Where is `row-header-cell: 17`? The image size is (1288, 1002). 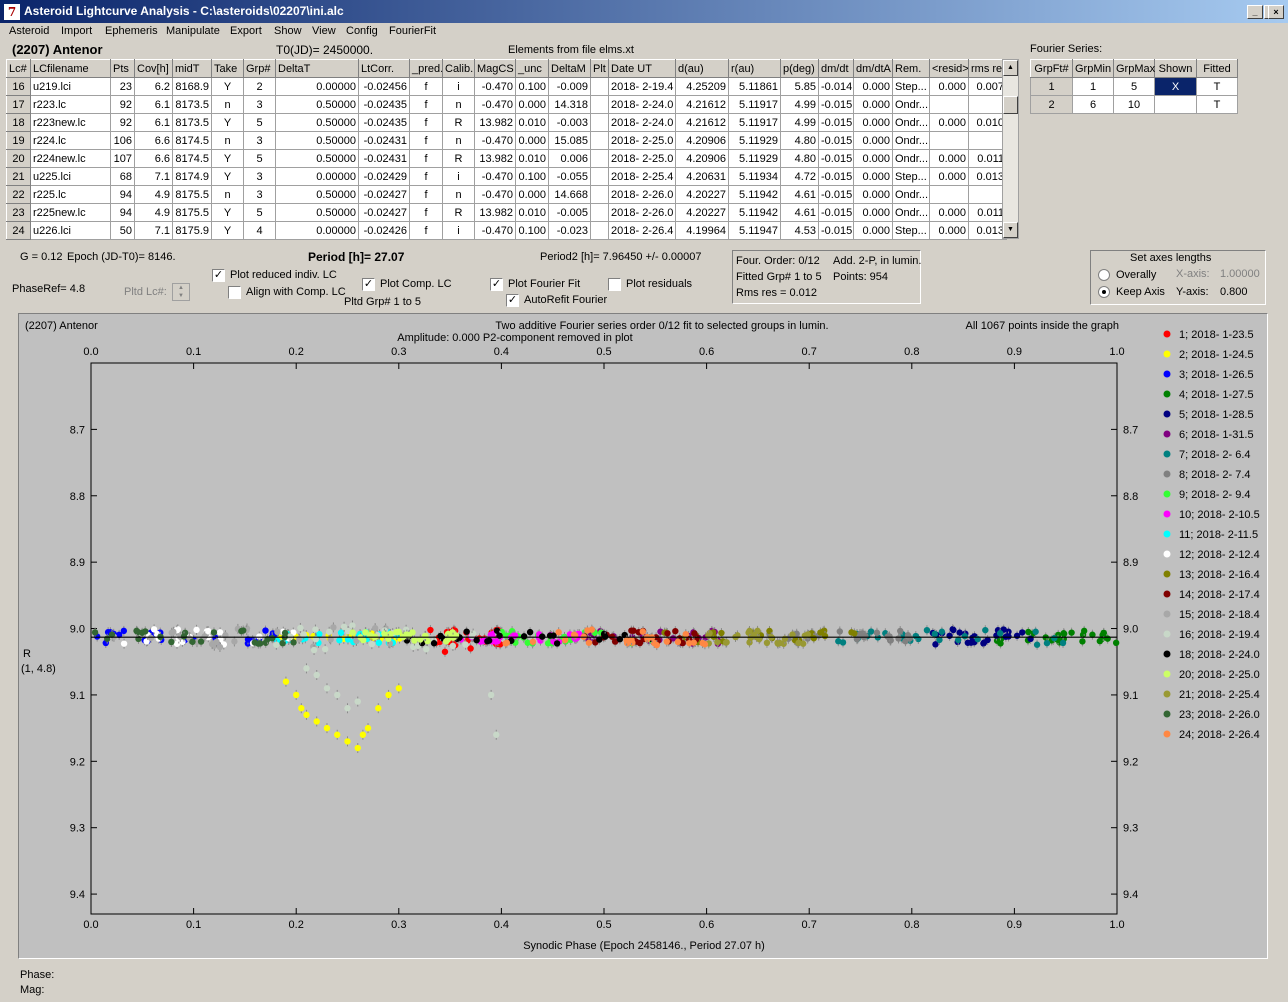
row-header-cell: 17 is located at coordinates (18, 104).